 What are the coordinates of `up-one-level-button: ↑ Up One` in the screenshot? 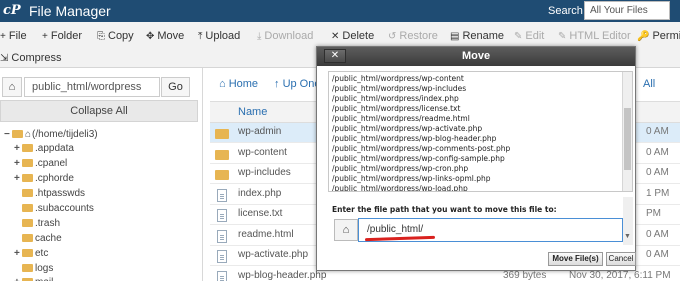 It's located at (297, 84).